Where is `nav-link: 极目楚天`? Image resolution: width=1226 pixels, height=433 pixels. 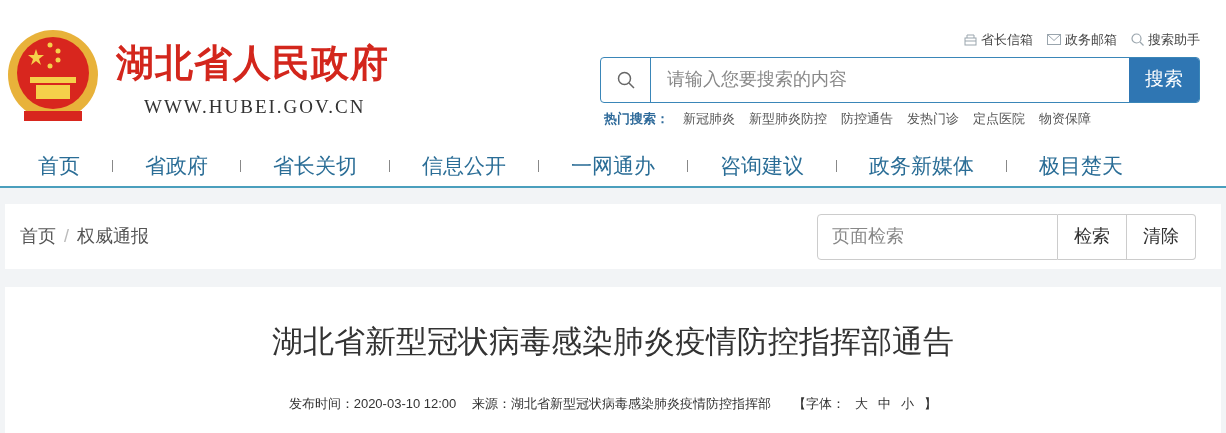 nav-link: 极目楚天 is located at coordinates (1081, 165).